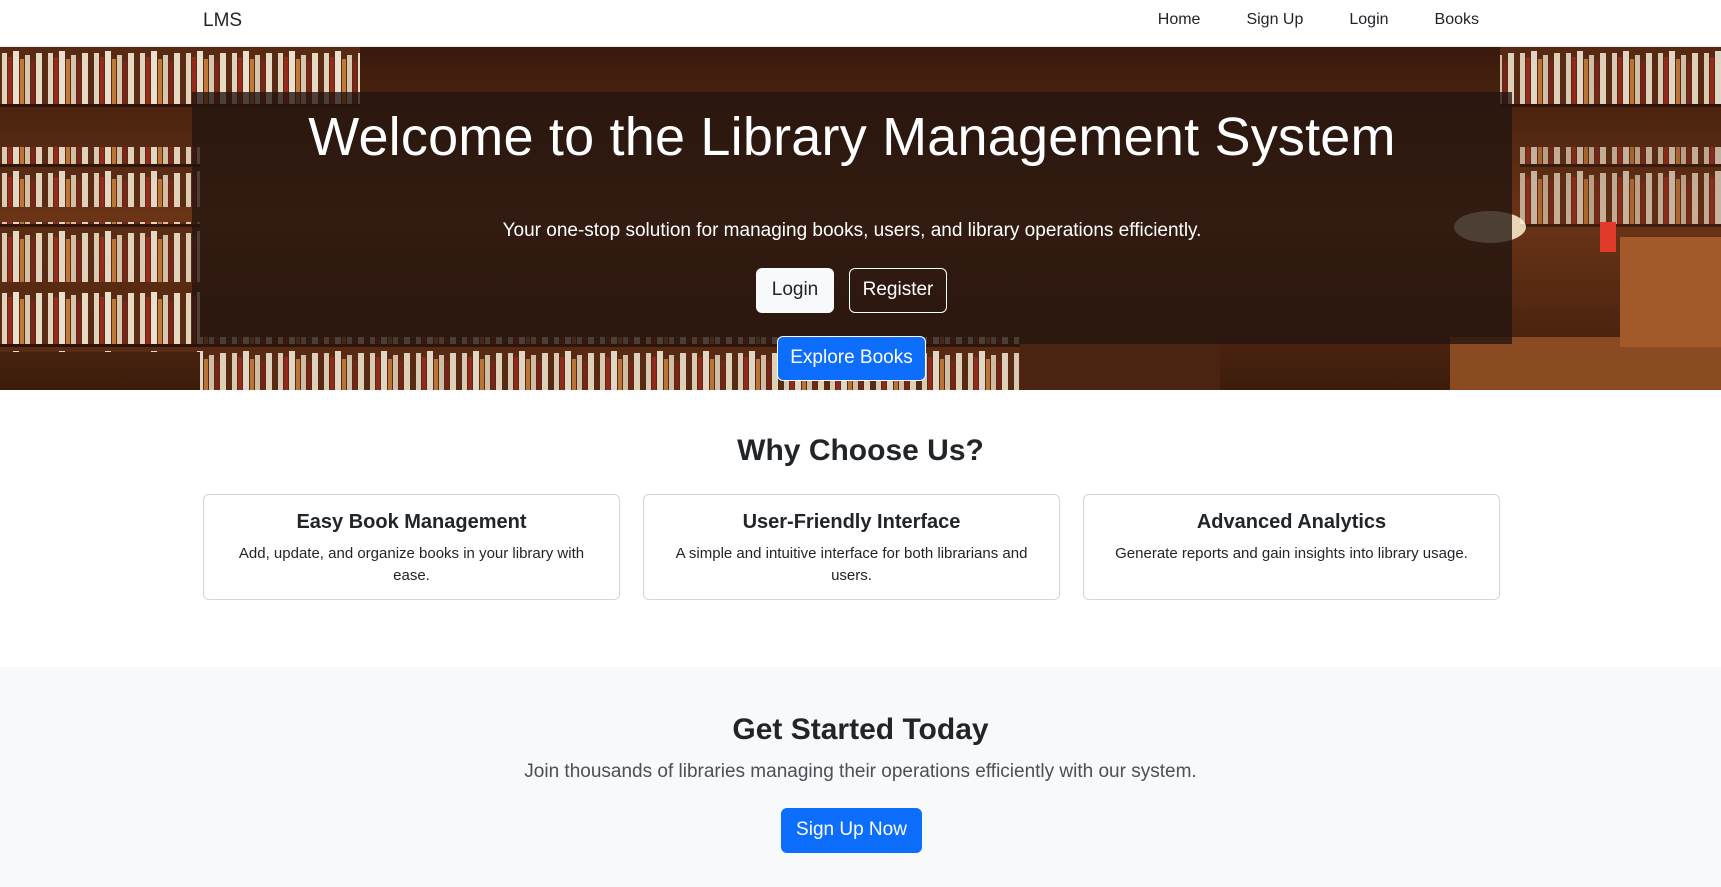  What do you see at coordinates (222, 21) in the screenshot?
I see `brand-logo: LMS` at bounding box center [222, 21].